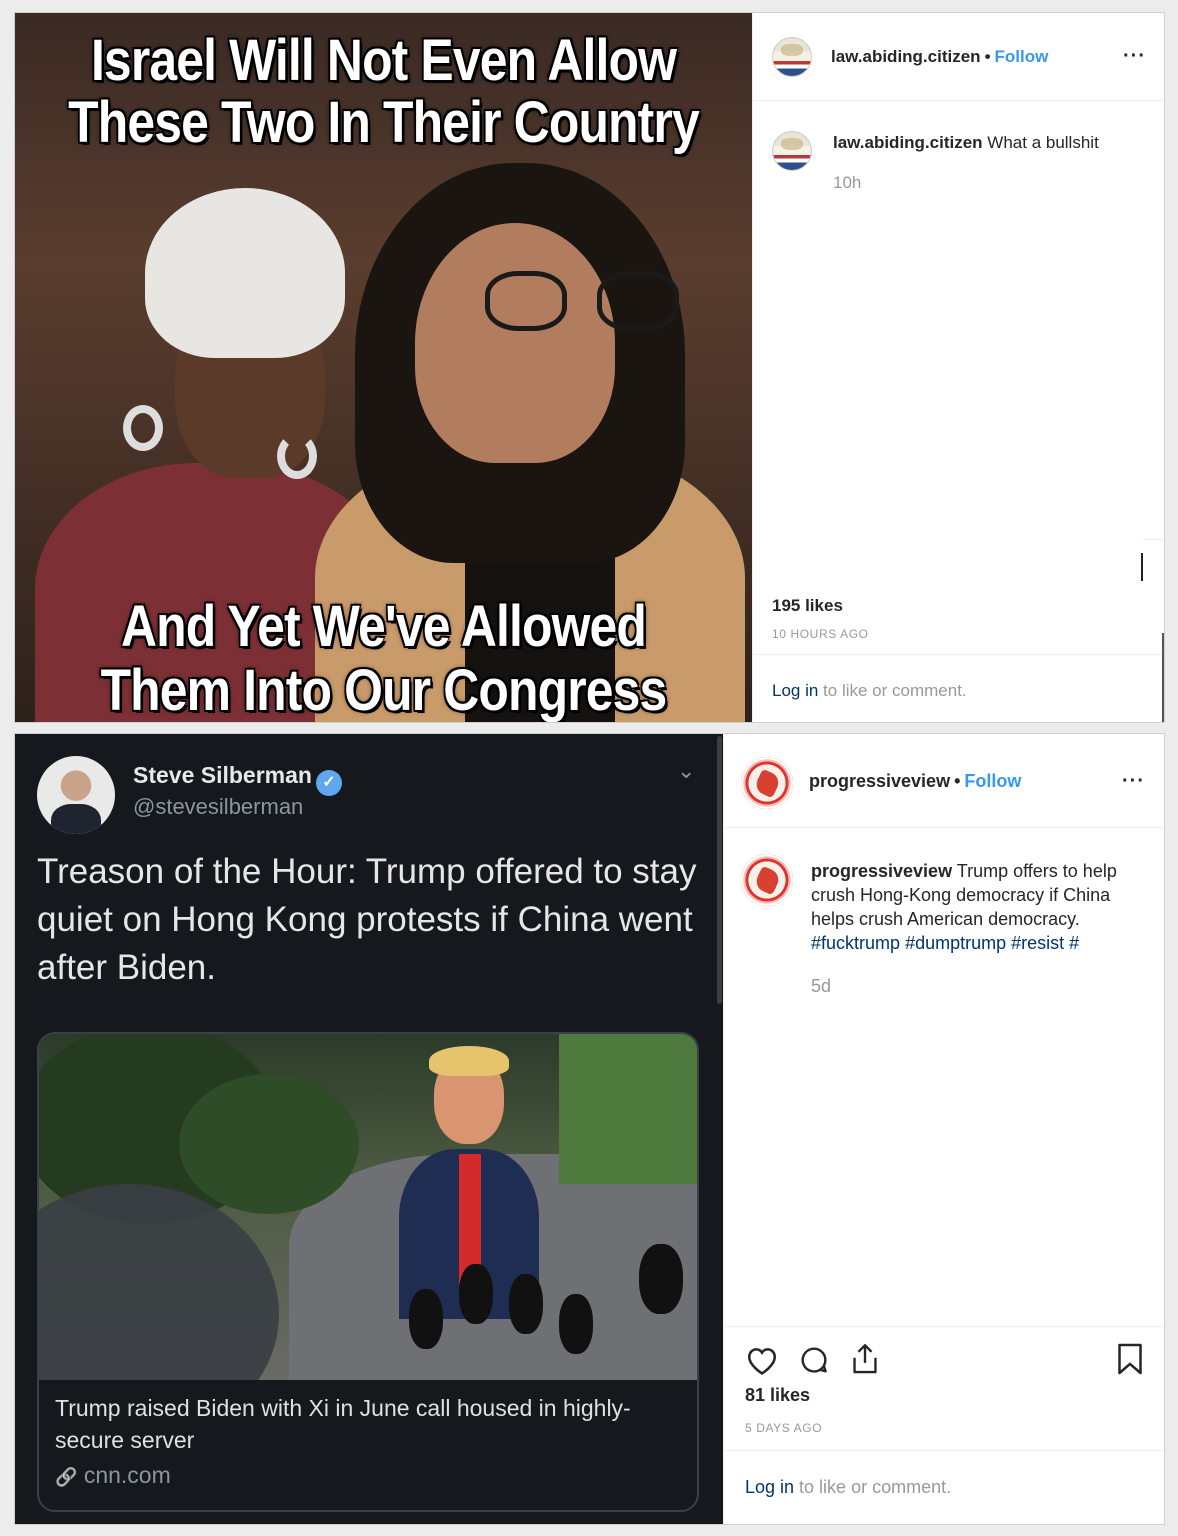 Image resolution: width=1178 pixels, height=1536 pixels. What do you see at coordinates (807, 606) in the screenshot?
I see `post-1-likes-count: 195 likes` at bounding box center [807, 606].